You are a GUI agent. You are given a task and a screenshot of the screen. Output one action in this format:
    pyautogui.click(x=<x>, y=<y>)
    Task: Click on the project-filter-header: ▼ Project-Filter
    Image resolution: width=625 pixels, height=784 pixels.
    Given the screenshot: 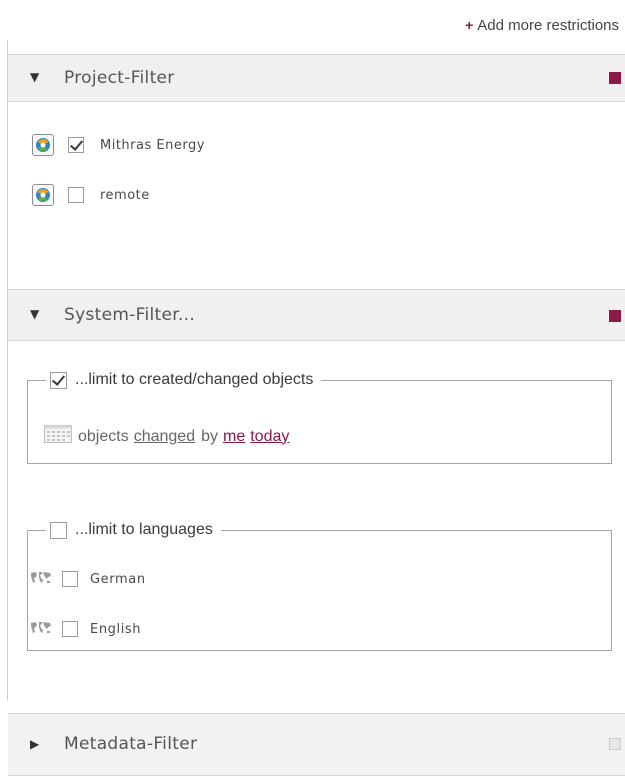 What is the action you would take?
    pyautogui.click(x=316, y=78)
    